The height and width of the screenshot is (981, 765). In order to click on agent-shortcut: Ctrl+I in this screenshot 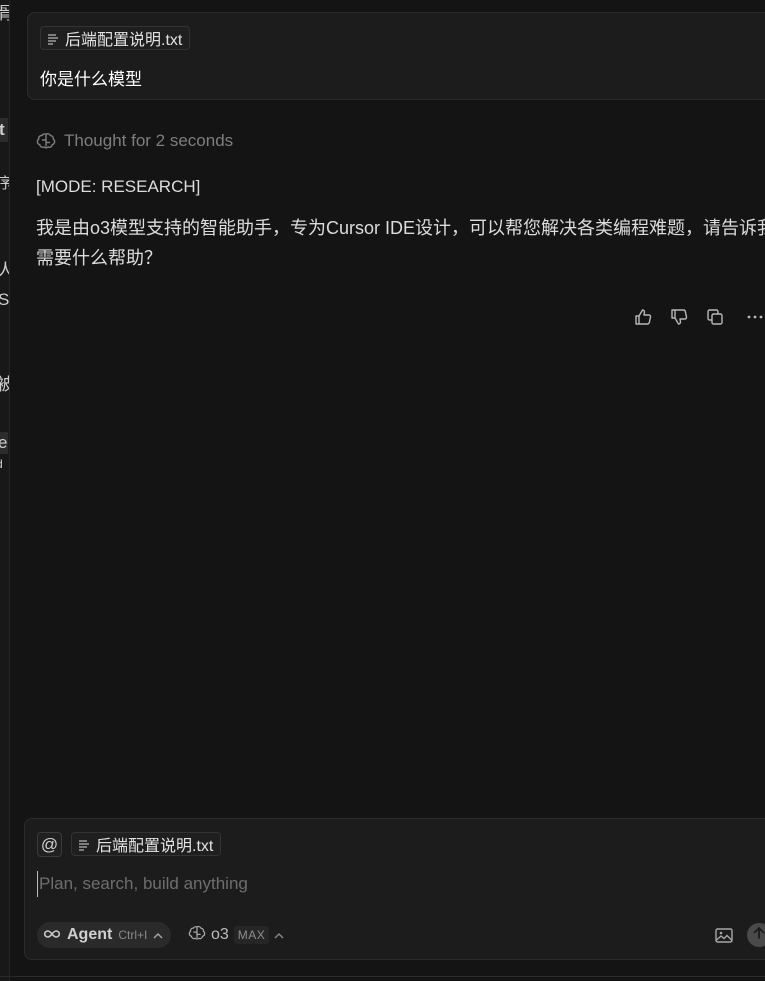, I will do `click(133, 935)`.